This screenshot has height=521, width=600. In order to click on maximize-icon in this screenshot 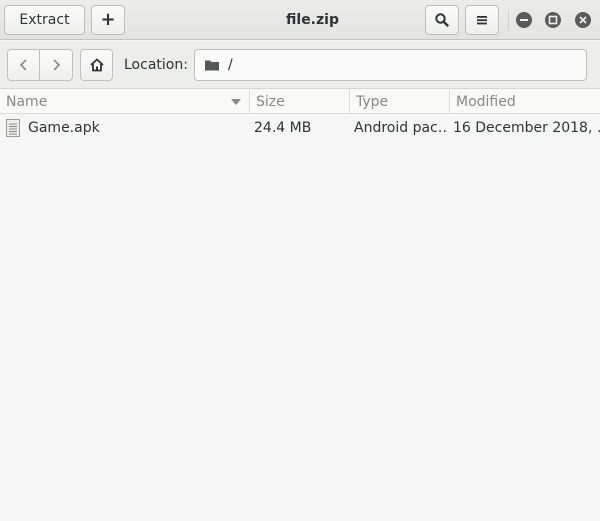, I will do `click(553, 20)`.